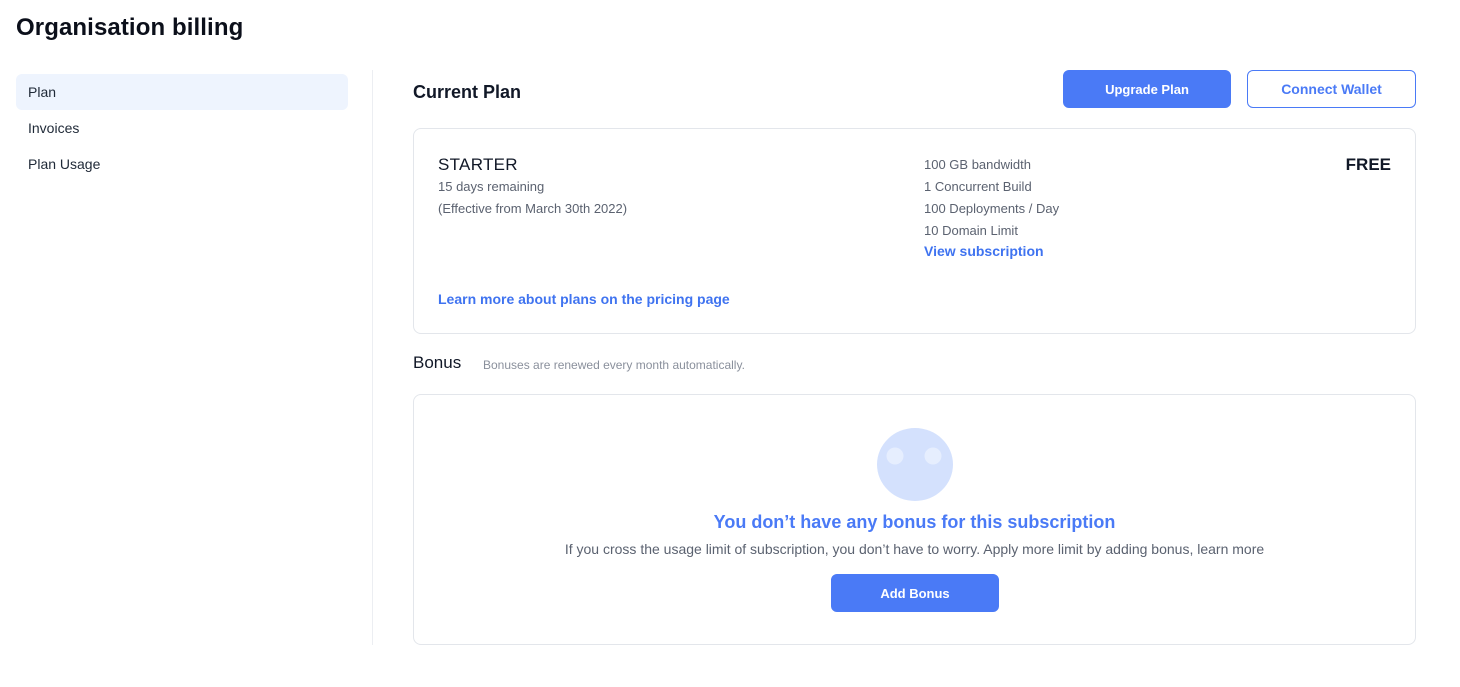 This screenshot has height=687, width=1460. What do you see at coordinates (977, 164) in the screenshot?
I see `plan-feature-bandwidth: 100 GB bandwidth` at bounding box center [977, 164].